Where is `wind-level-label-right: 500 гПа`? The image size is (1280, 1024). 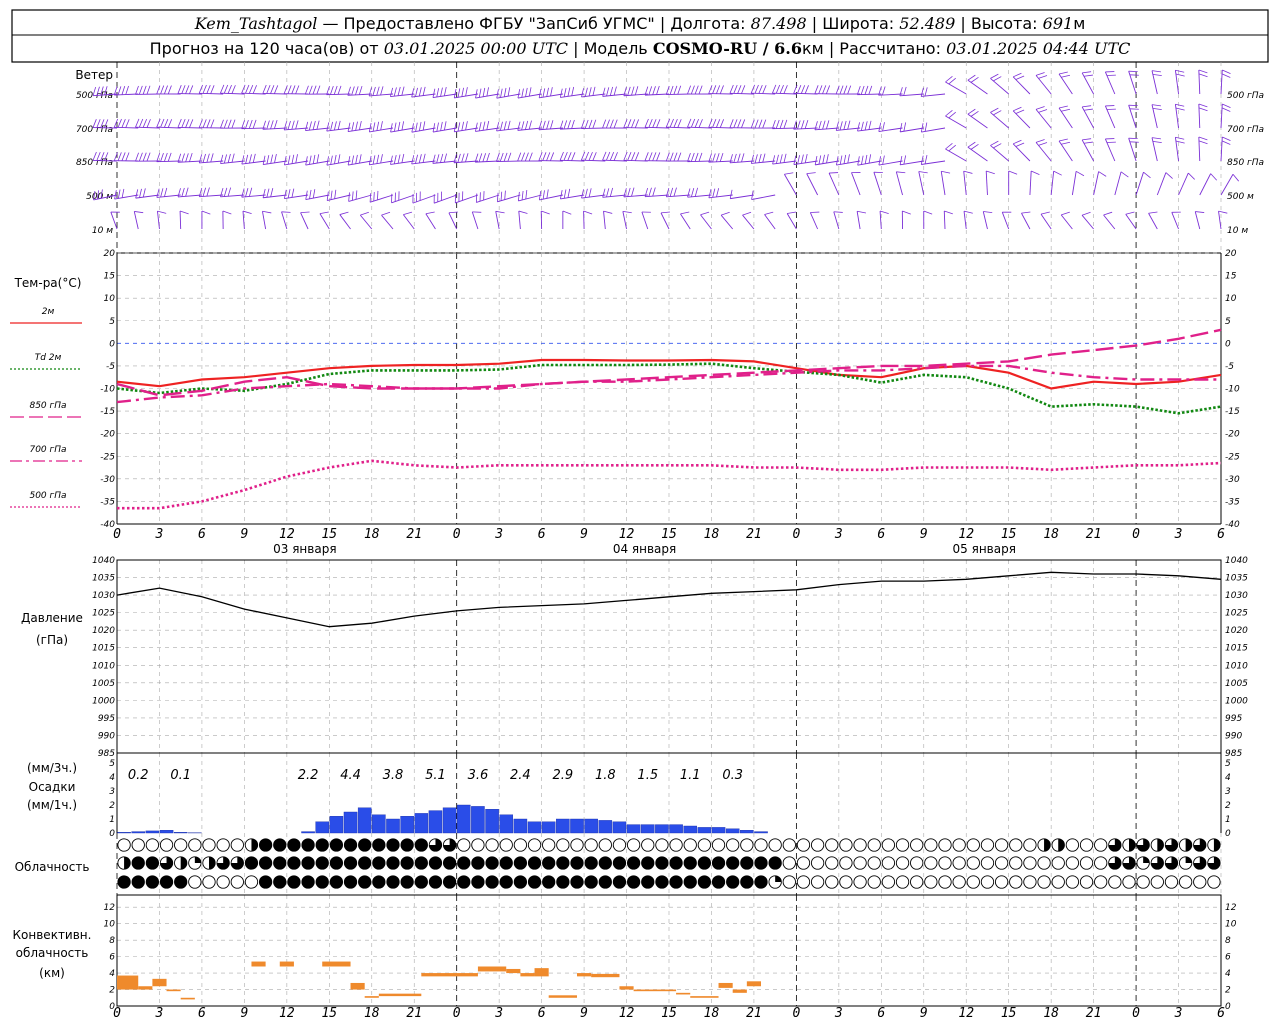 wind-level-label-right: 500 гПа is located at coordinates (1245, 96).